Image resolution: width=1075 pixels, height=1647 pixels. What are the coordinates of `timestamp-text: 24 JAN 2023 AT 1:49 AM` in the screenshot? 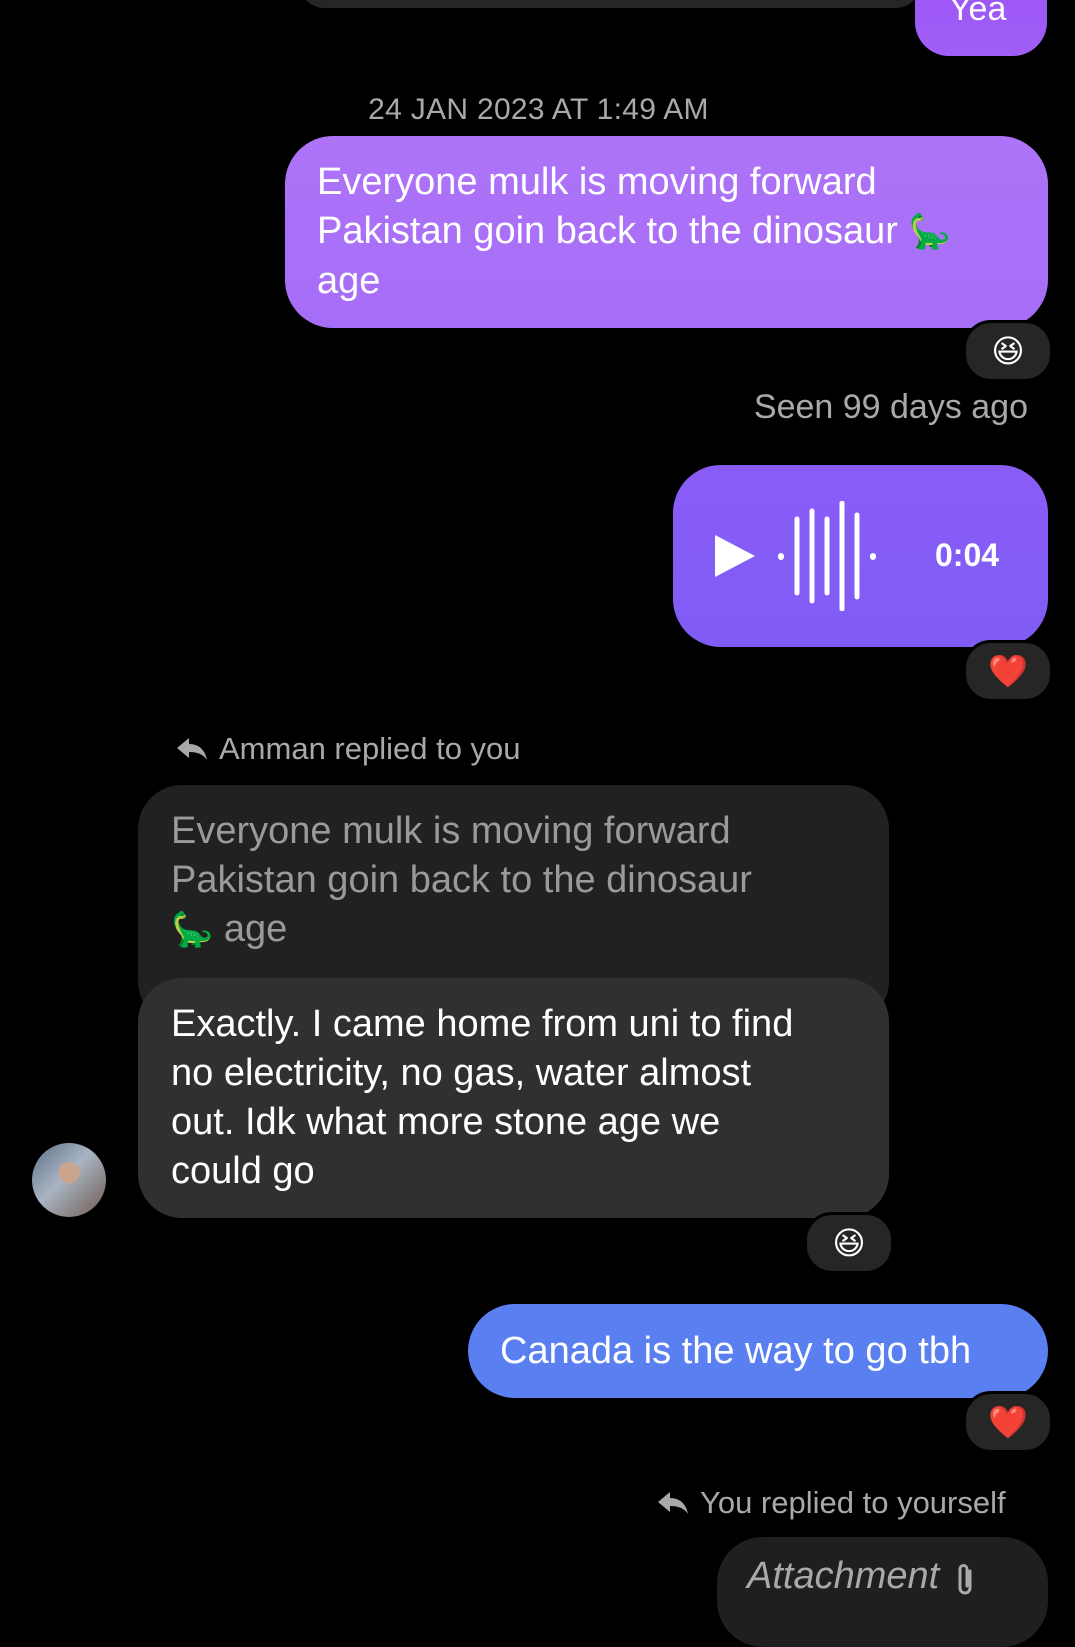 It's located at (538, 109).